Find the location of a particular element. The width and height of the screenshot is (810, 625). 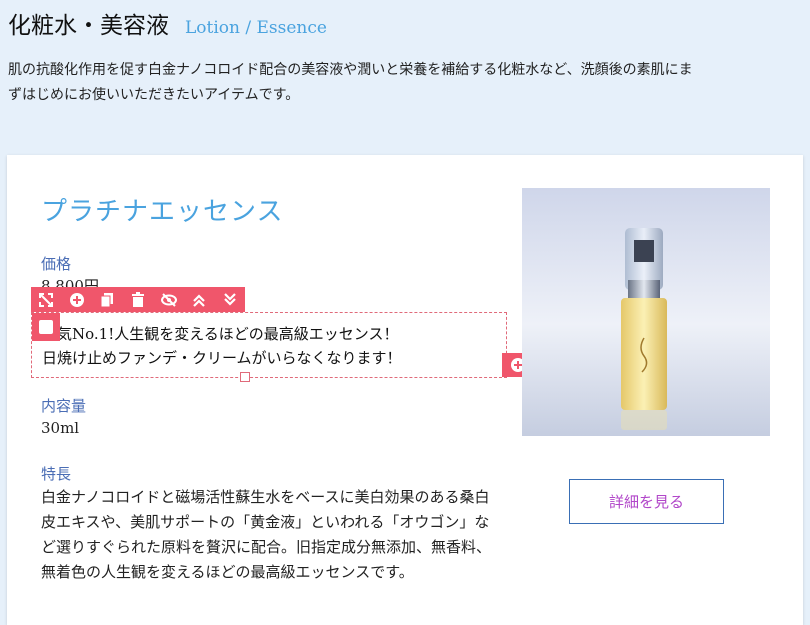

copy-icon is located at coordinates (107, 299).